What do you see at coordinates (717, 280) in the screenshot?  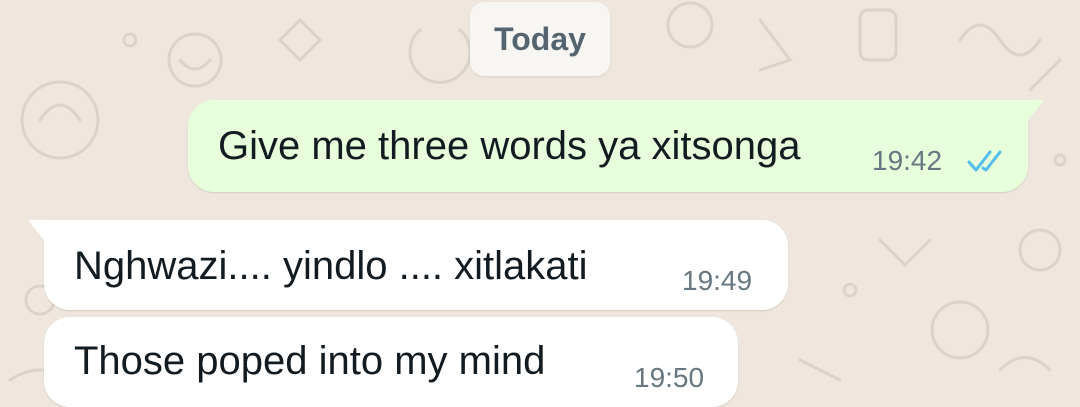 I see `message-timestamp: 19:49` at bounding box center [717, 280].